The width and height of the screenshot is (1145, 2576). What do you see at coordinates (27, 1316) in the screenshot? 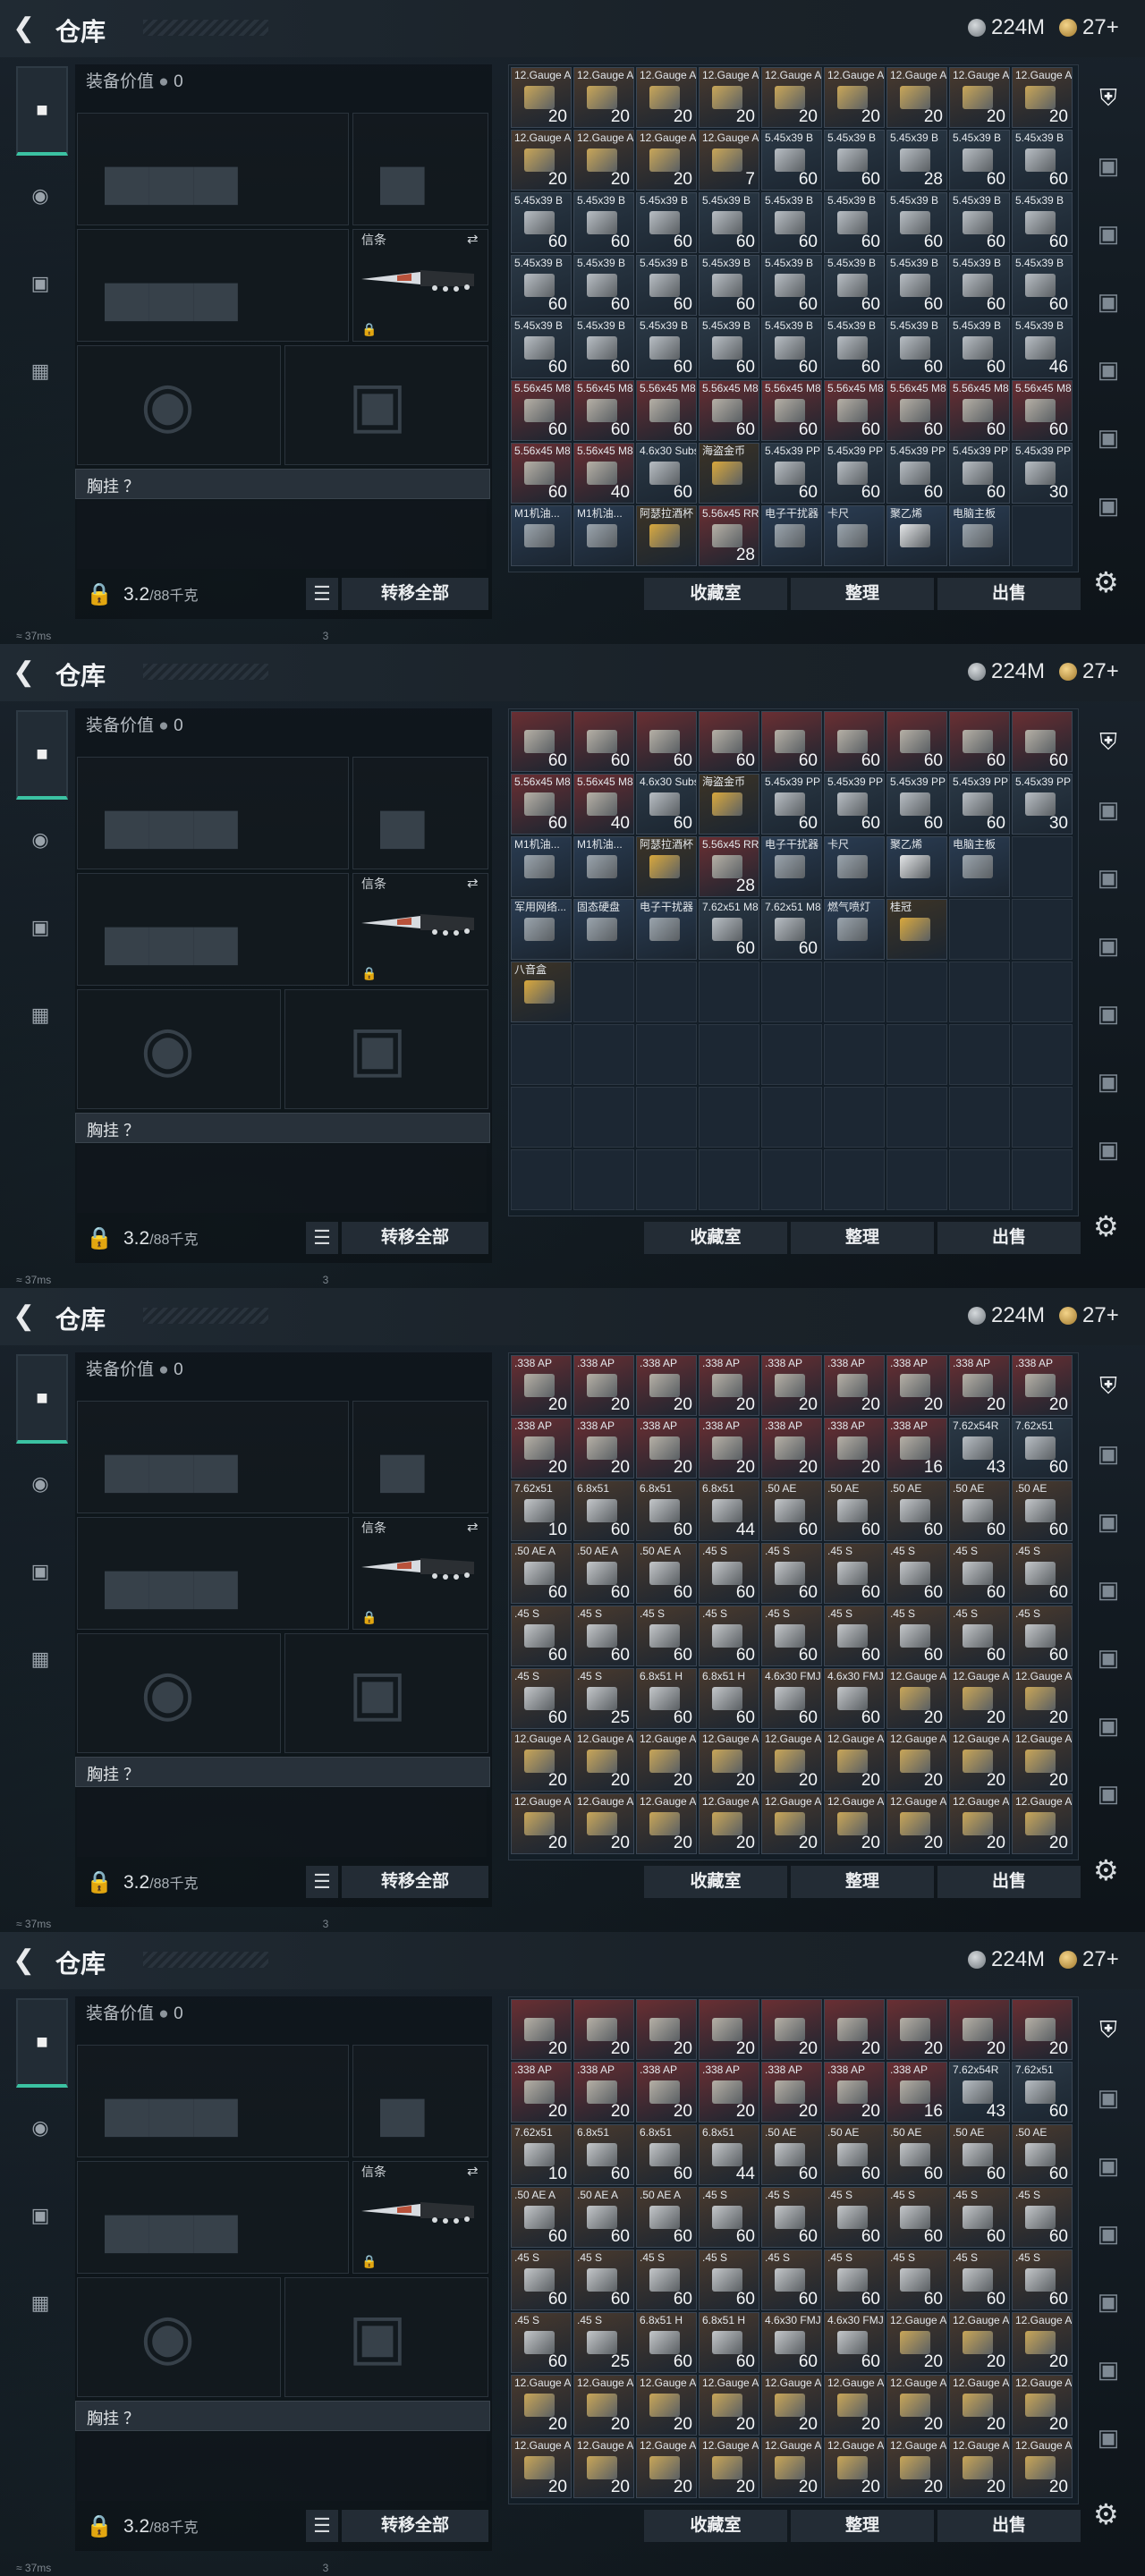
I see `back-arrow-icon: ❮` at bounding box center [27, 1316].